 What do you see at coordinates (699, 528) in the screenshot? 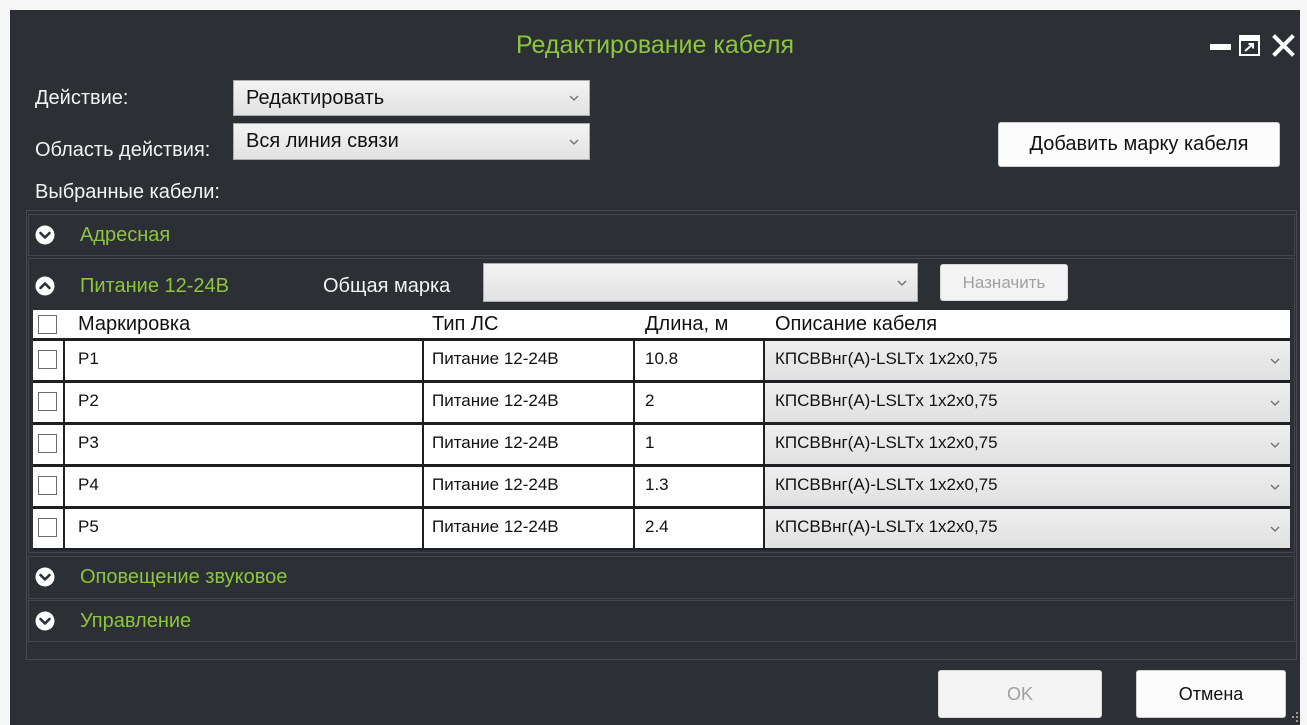
I see `length-cell: 2.4` at bounding box center [699, 528].